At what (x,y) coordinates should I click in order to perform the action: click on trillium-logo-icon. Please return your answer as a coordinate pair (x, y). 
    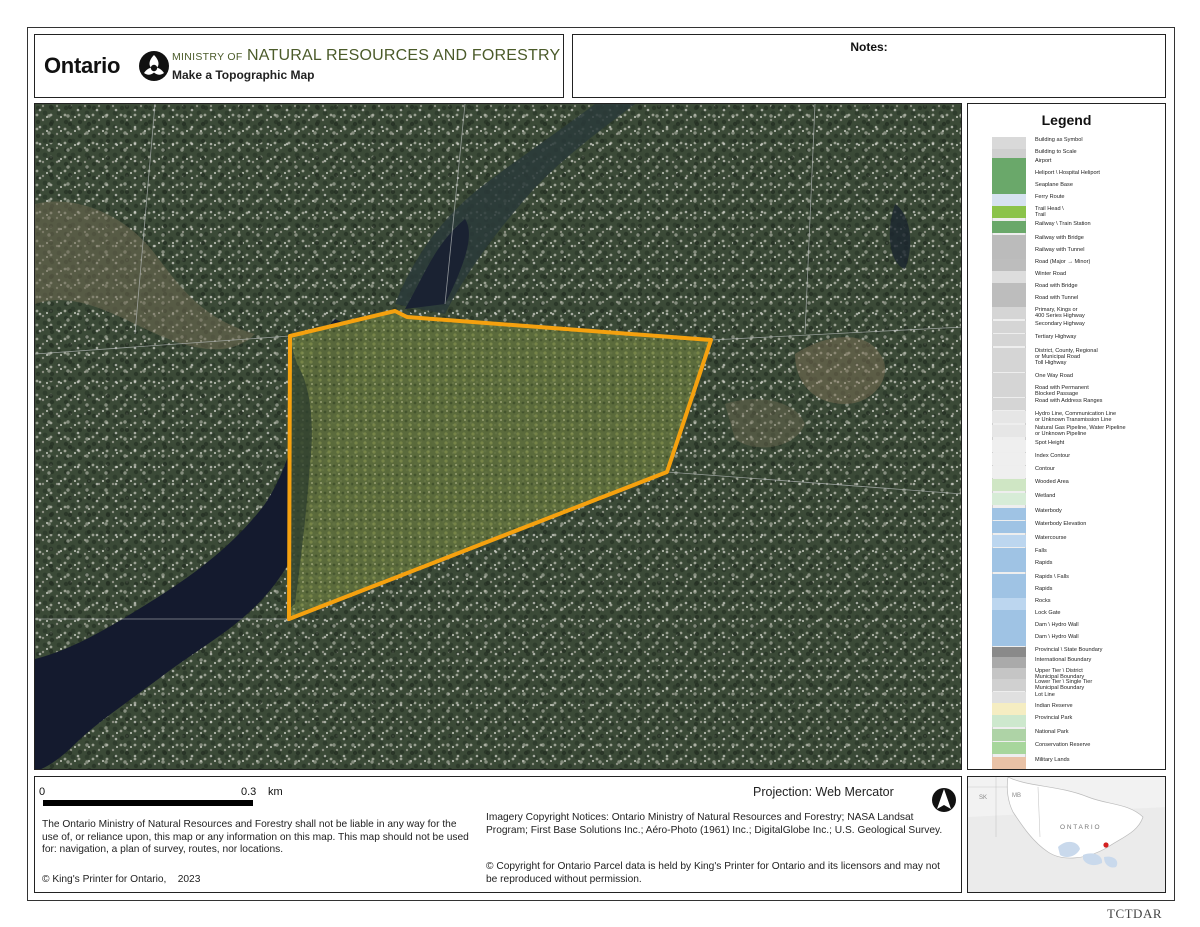
    Looking at the image, I should click on (154, 66).